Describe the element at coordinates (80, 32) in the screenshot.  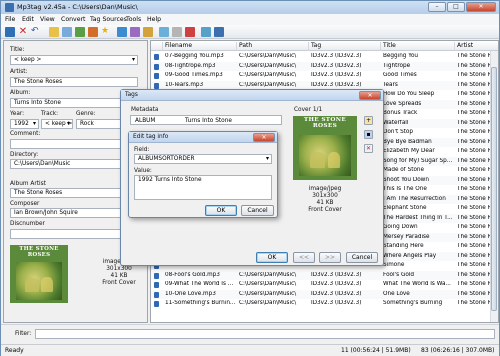
I see `tag-filename-icon` at that location.